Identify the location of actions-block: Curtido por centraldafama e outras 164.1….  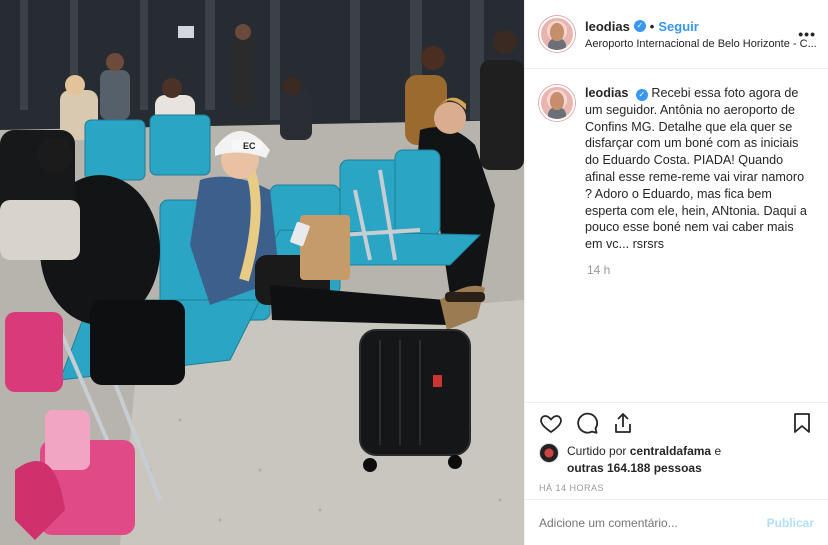
(676, 447).